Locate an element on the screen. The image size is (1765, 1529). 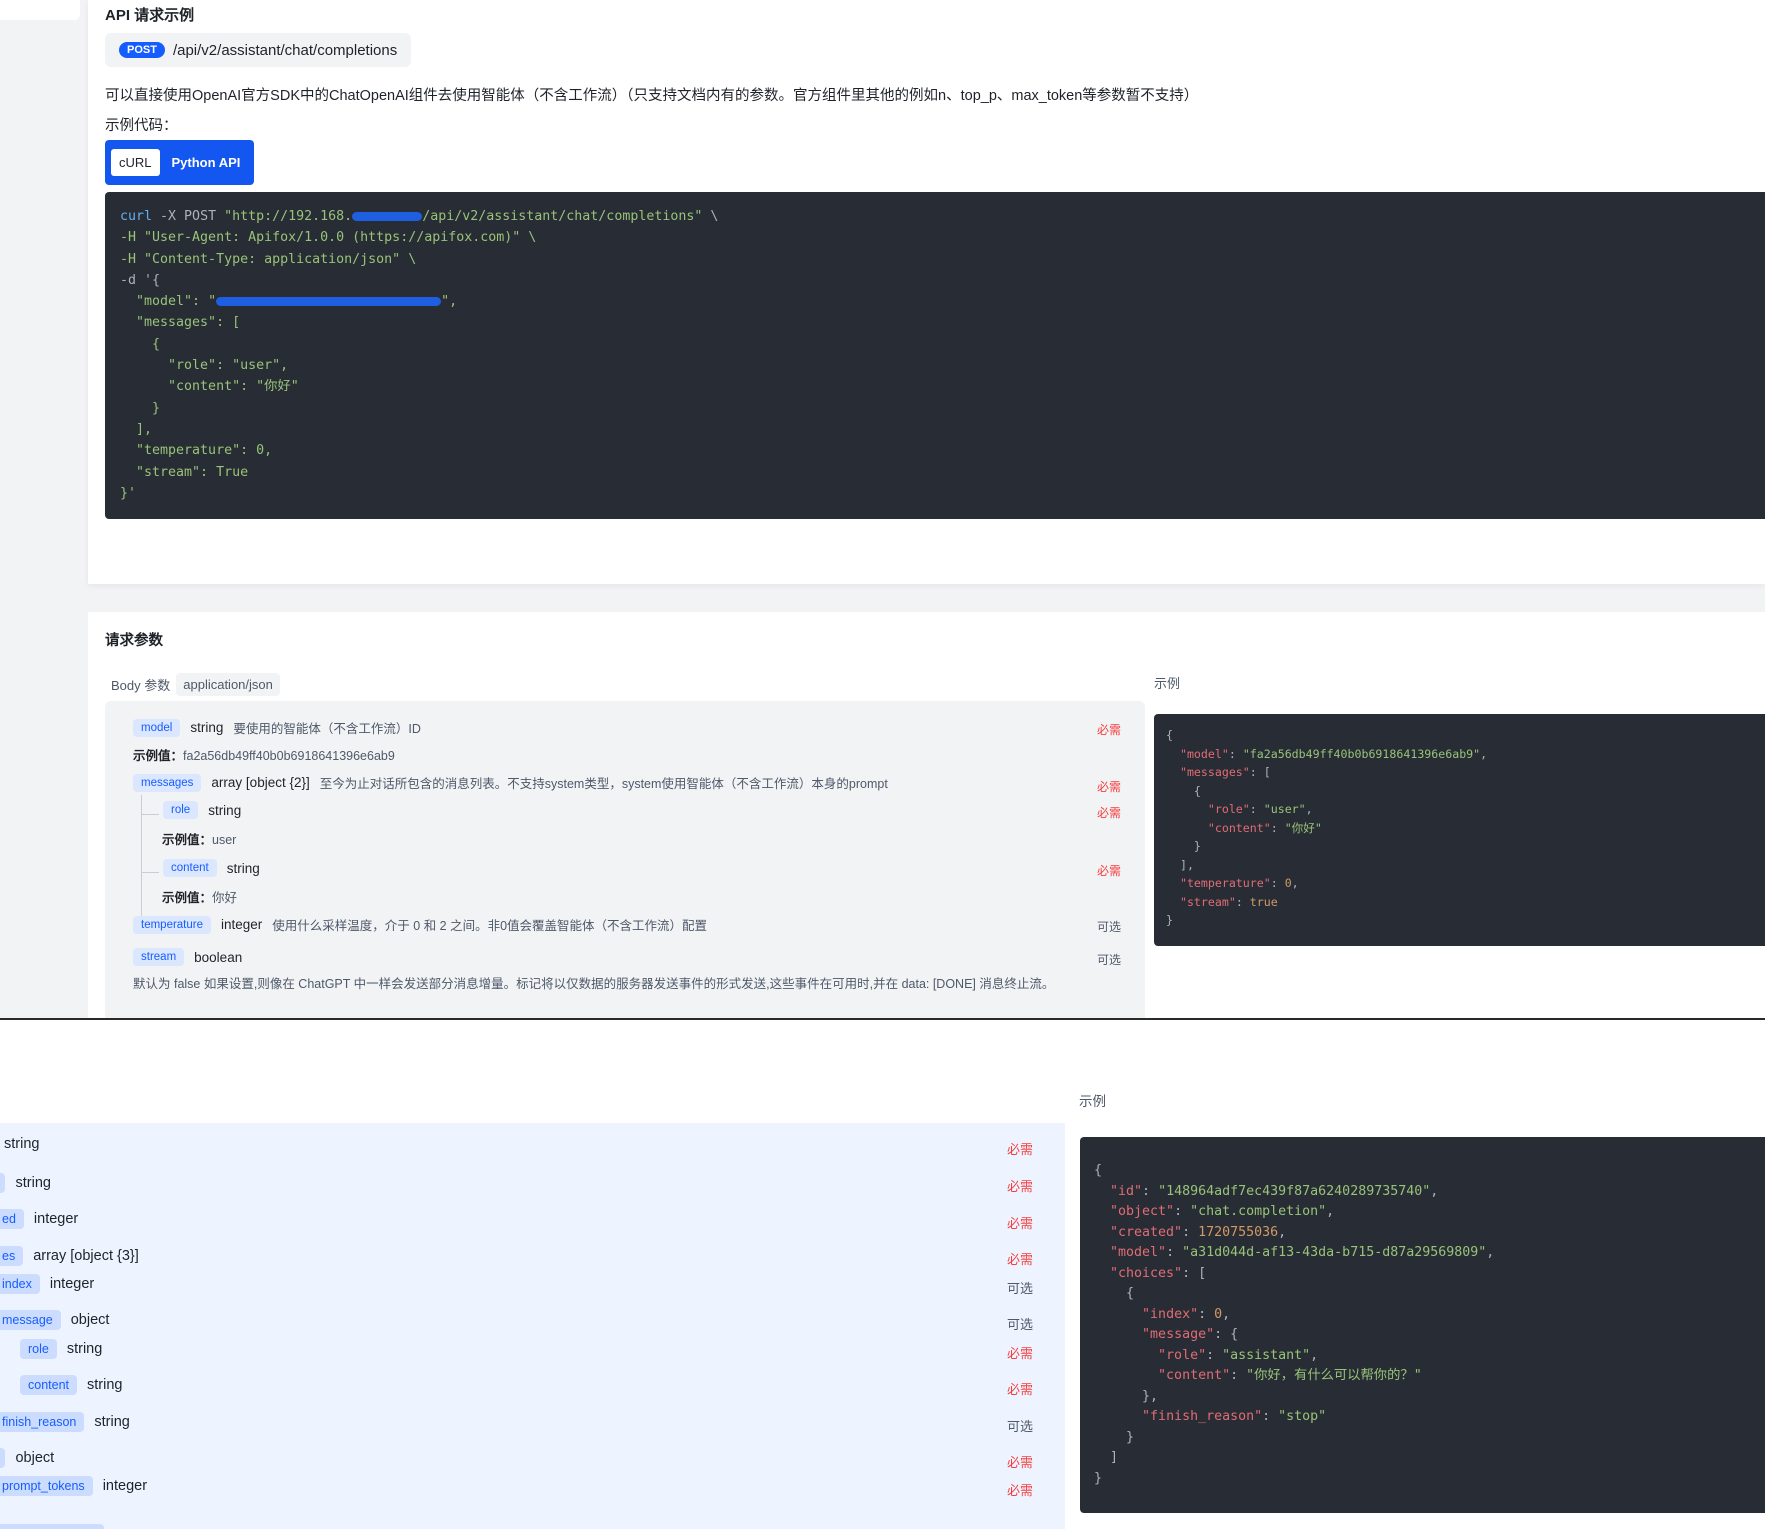
json-key: "model" is located at coordinates (1138, 1252).